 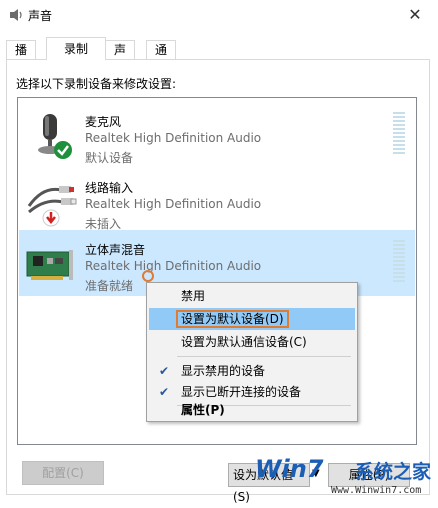 I want to click on speaker-icon, so click(x=16, y=15).